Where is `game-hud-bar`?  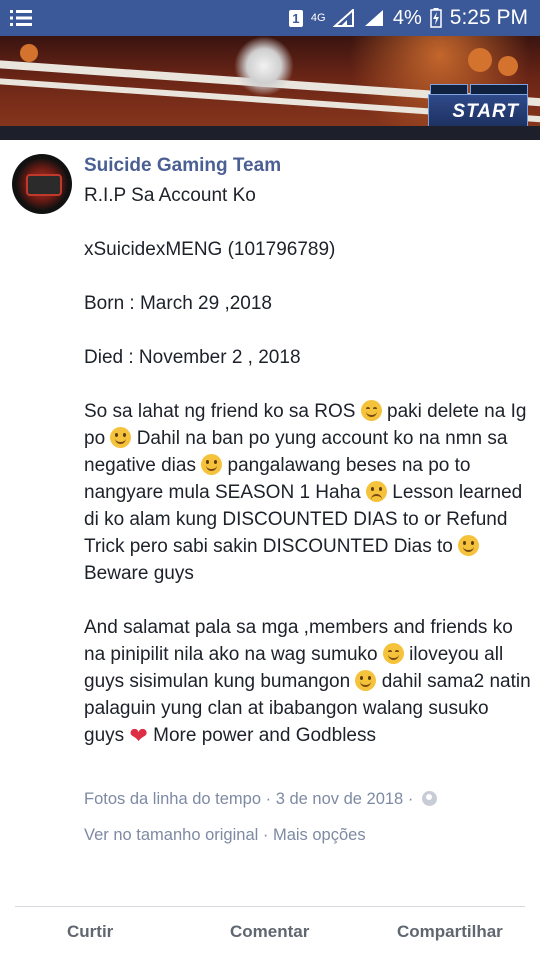 game-hud-bar is located at coordinates (270, 133).